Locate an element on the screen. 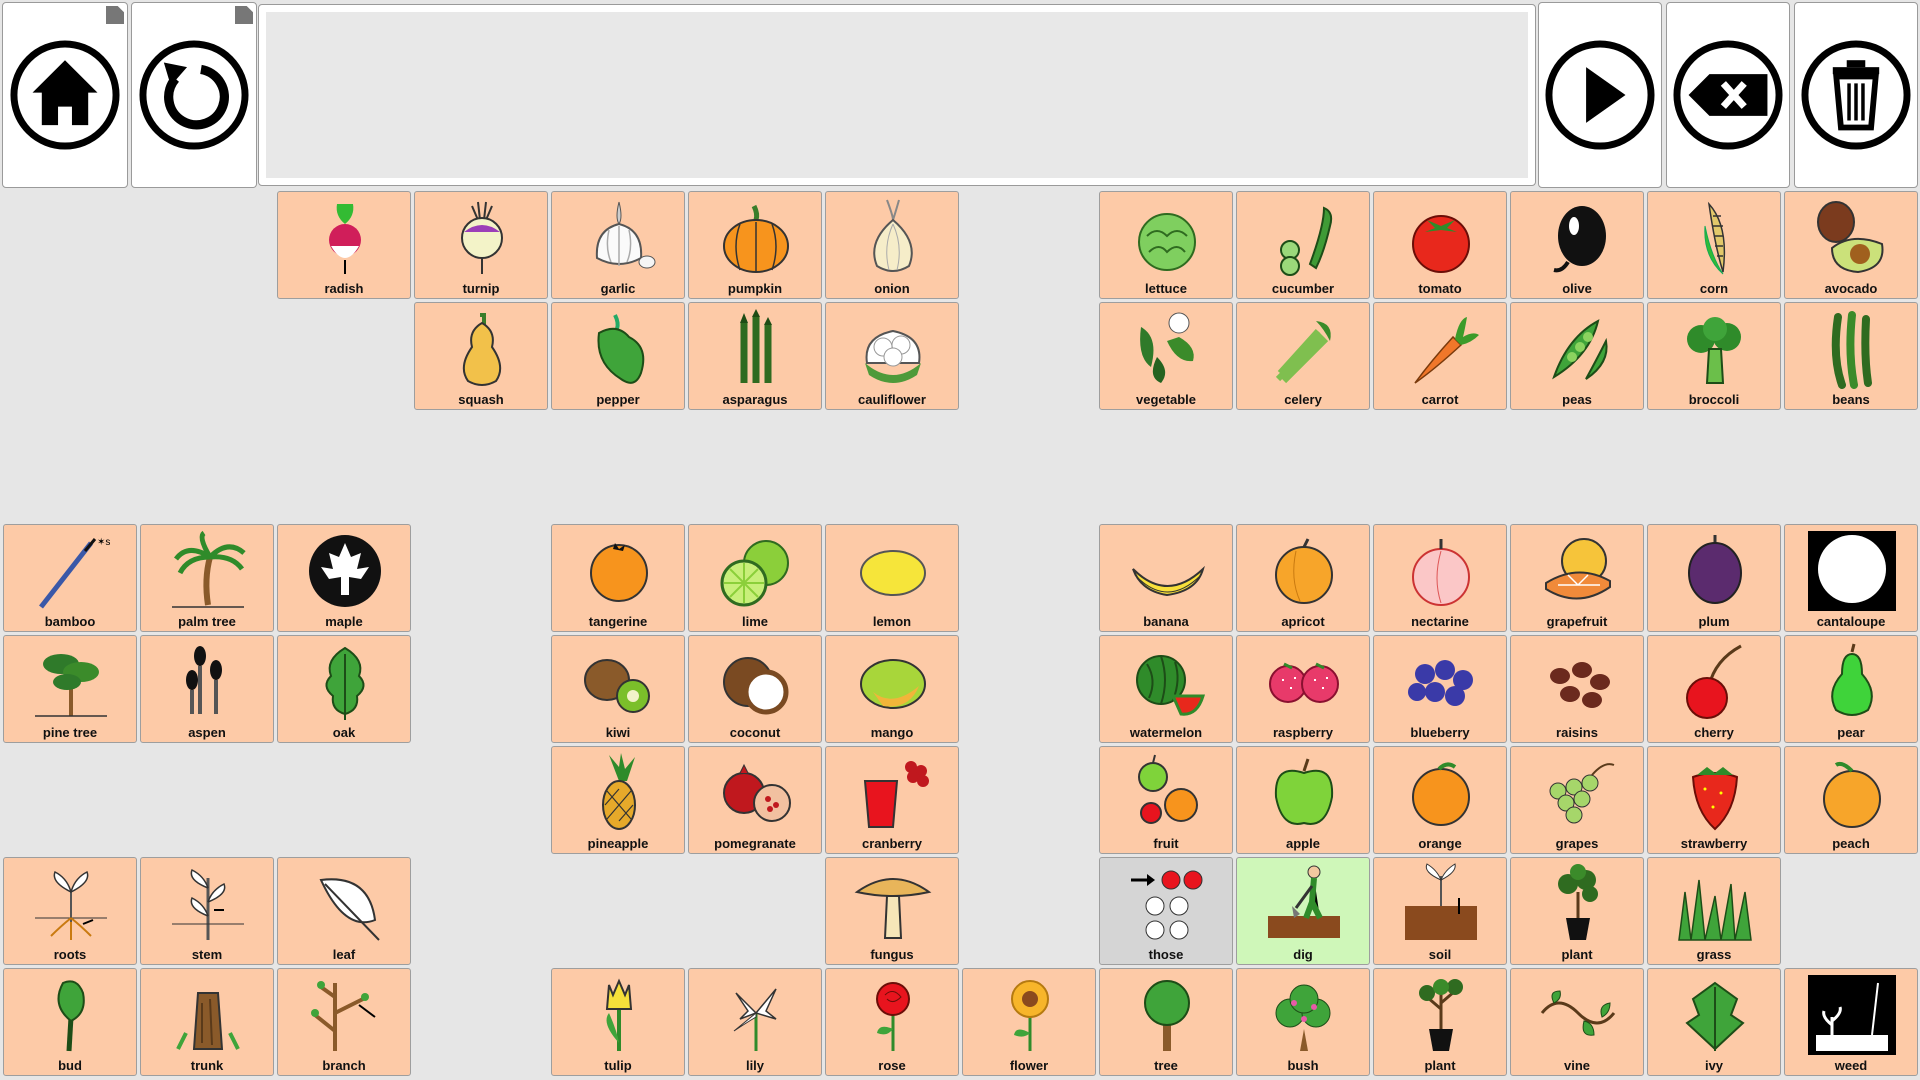  tile-flower: flower is located at coordinates (1029, 1022).